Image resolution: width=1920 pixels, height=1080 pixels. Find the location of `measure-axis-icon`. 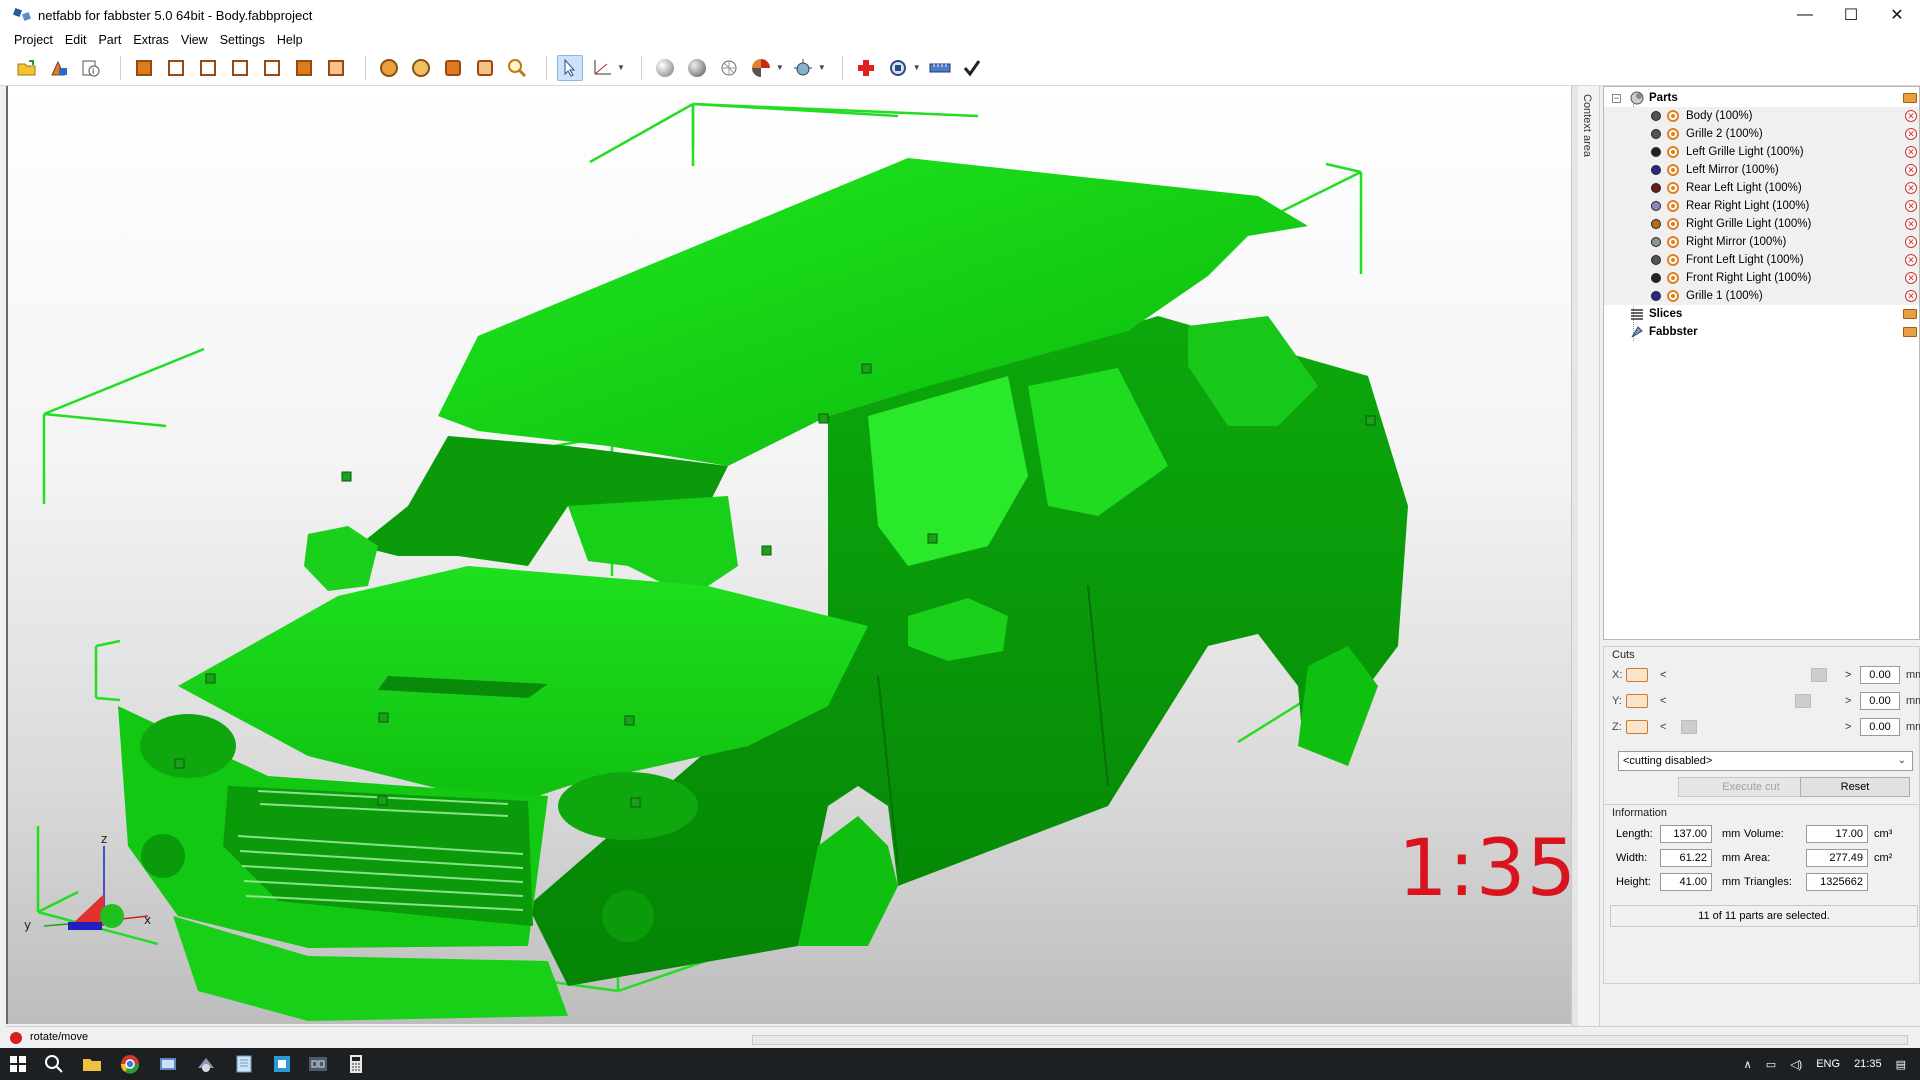

measure-axis-icon is located at coordinates (602, 68).